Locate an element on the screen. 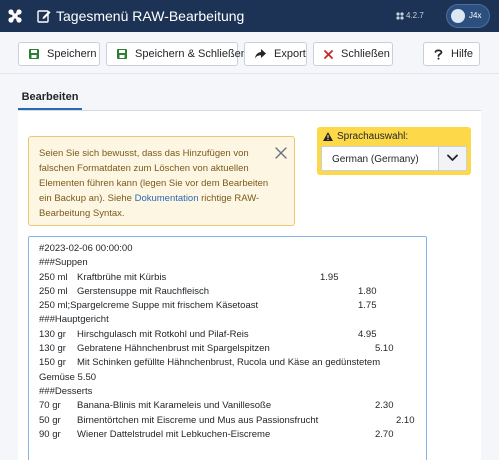  help-label: Hilfe is located at coordinates (462, 54).